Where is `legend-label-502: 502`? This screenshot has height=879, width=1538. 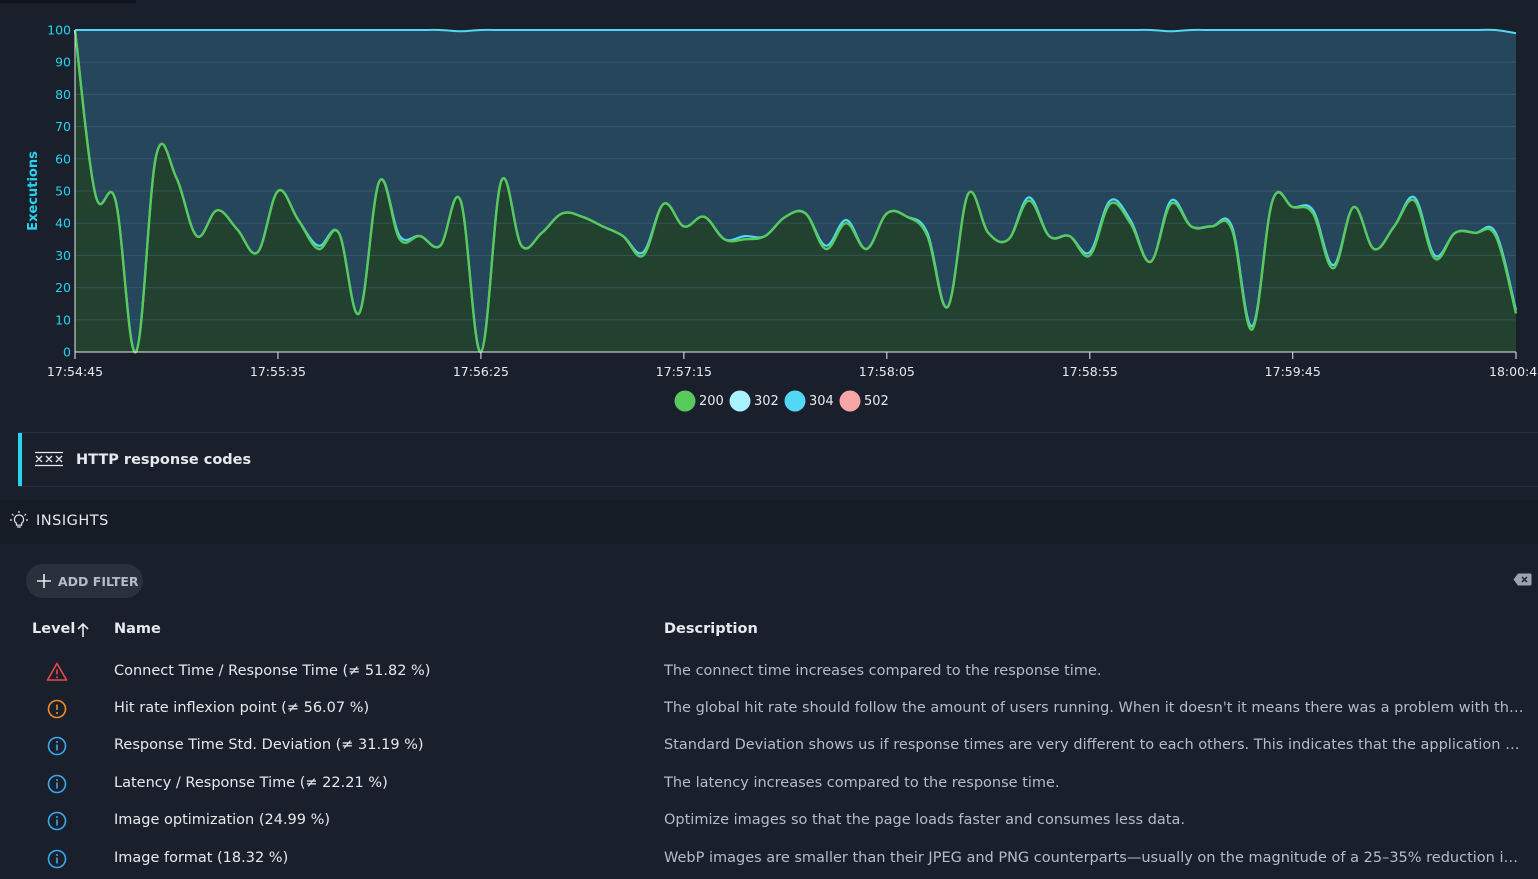 legend-label-502: 502 is located at coordinates (876, 401).